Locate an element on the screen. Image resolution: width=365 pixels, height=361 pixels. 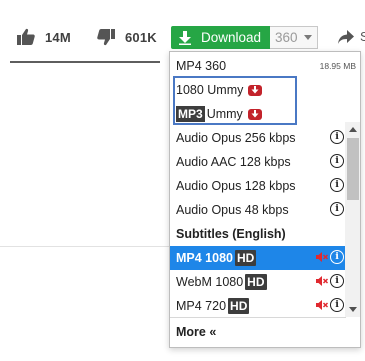
format-label: Audio Opus 256 kbps is located at coordinates (236, 138).